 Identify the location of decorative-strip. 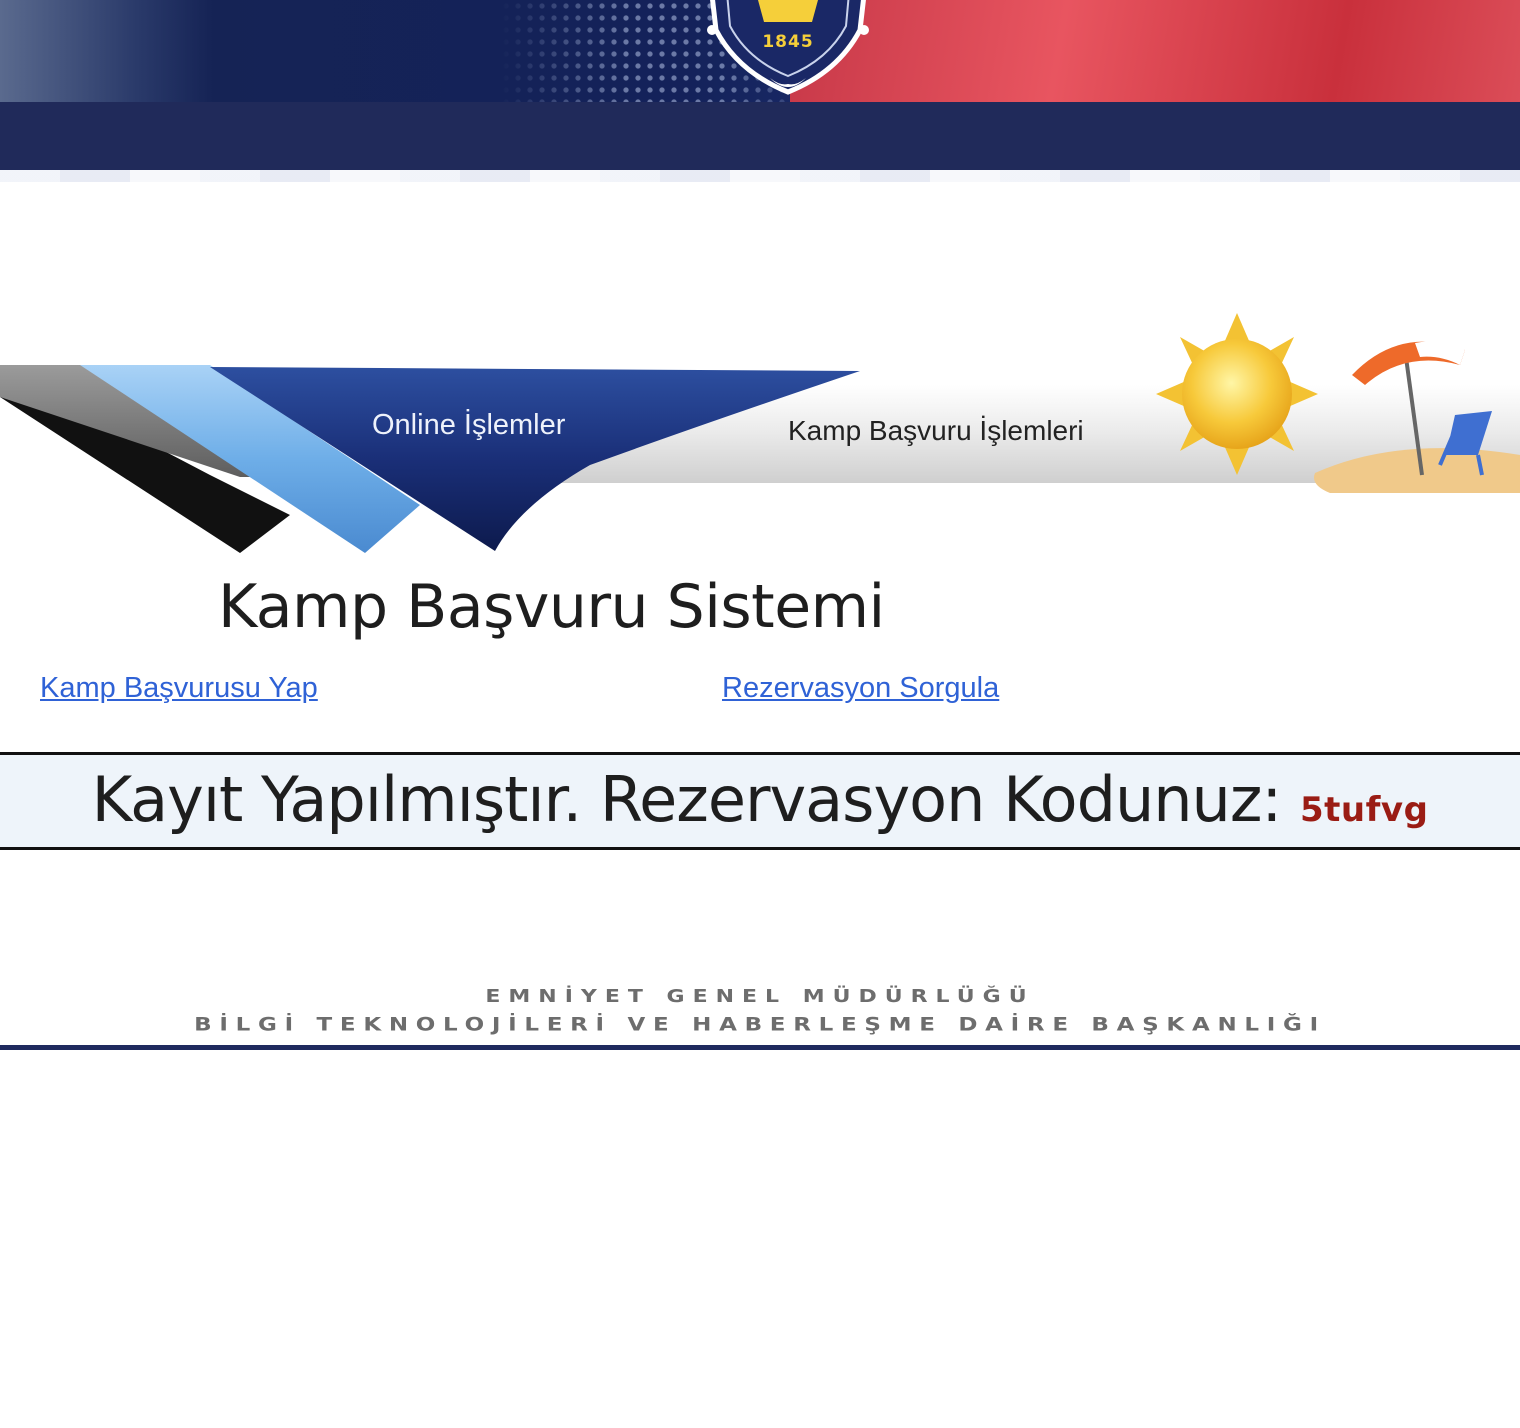
(760, 176).